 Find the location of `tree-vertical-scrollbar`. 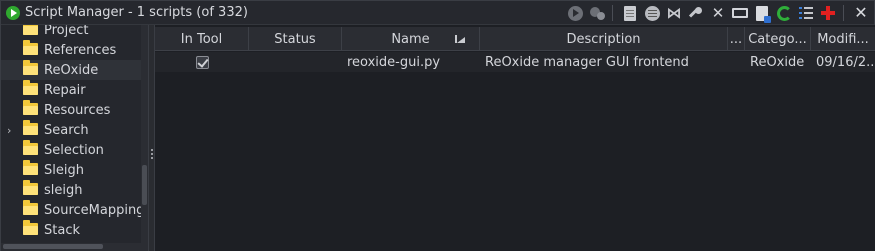

tree-vertical-scrollbar is located at coordinates (144, 138).